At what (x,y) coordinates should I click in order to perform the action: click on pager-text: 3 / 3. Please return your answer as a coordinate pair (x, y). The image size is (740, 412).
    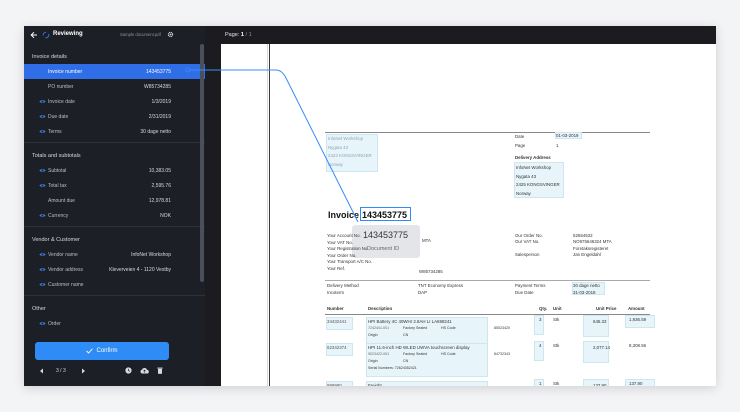
    Looking at the image, I should click on (61, 371).